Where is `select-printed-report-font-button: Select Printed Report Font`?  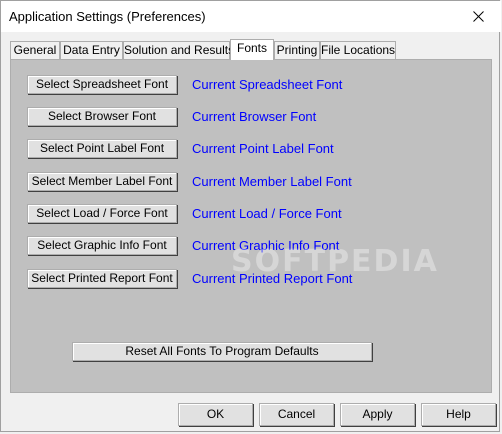
select-printed-report-font-button: Select Printed Report Font is located at coordinates (102, 278).